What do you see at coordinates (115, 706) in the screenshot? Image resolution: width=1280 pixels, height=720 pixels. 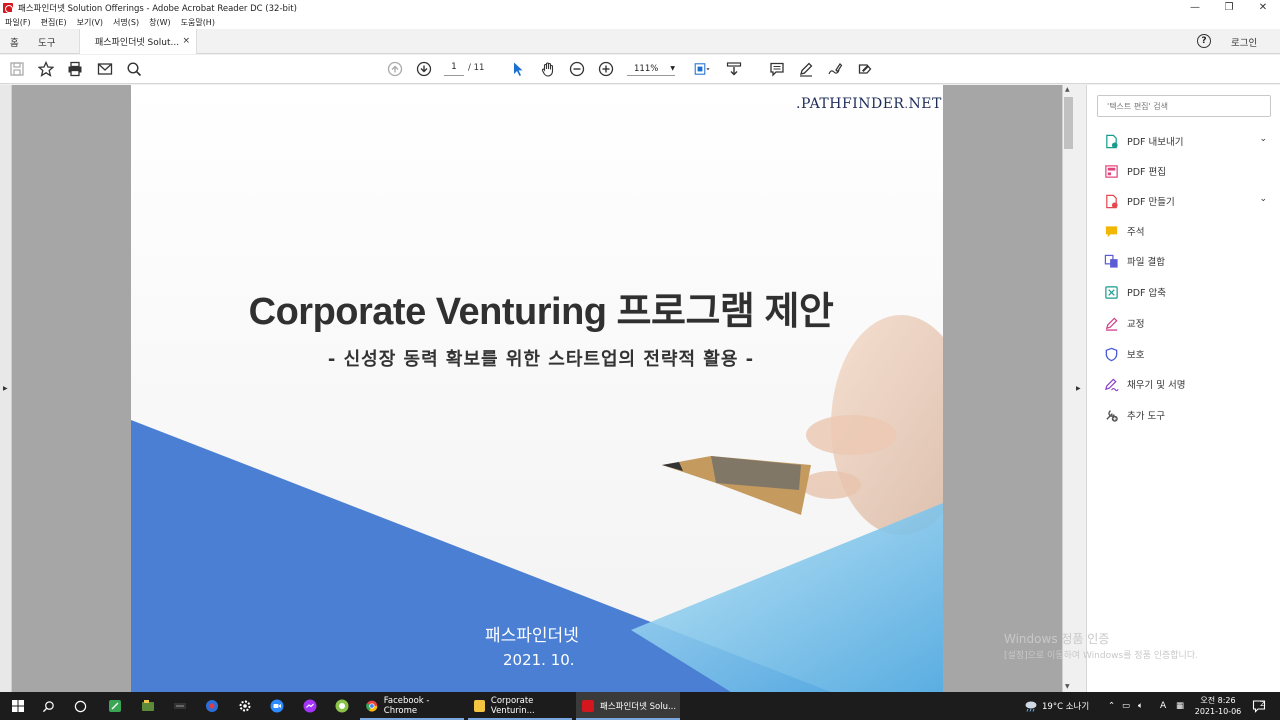 I see `notes-app-icon` at bounding box center [115, 706].